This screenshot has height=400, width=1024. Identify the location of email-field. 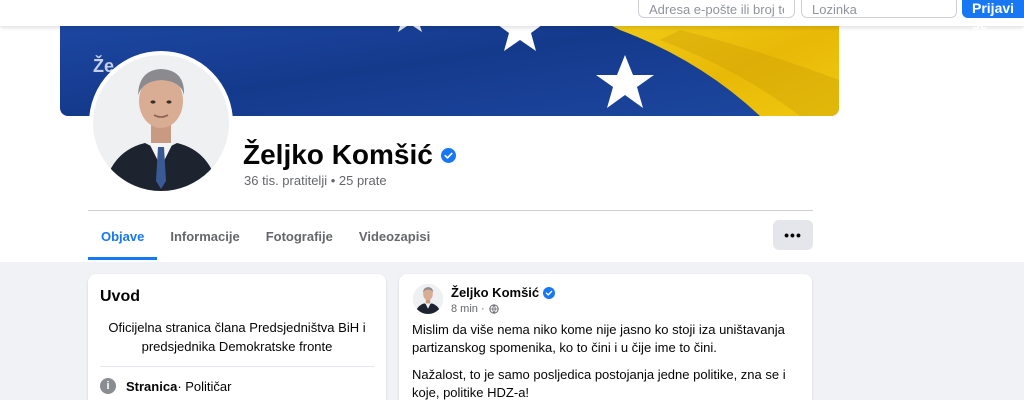
(716, 9).